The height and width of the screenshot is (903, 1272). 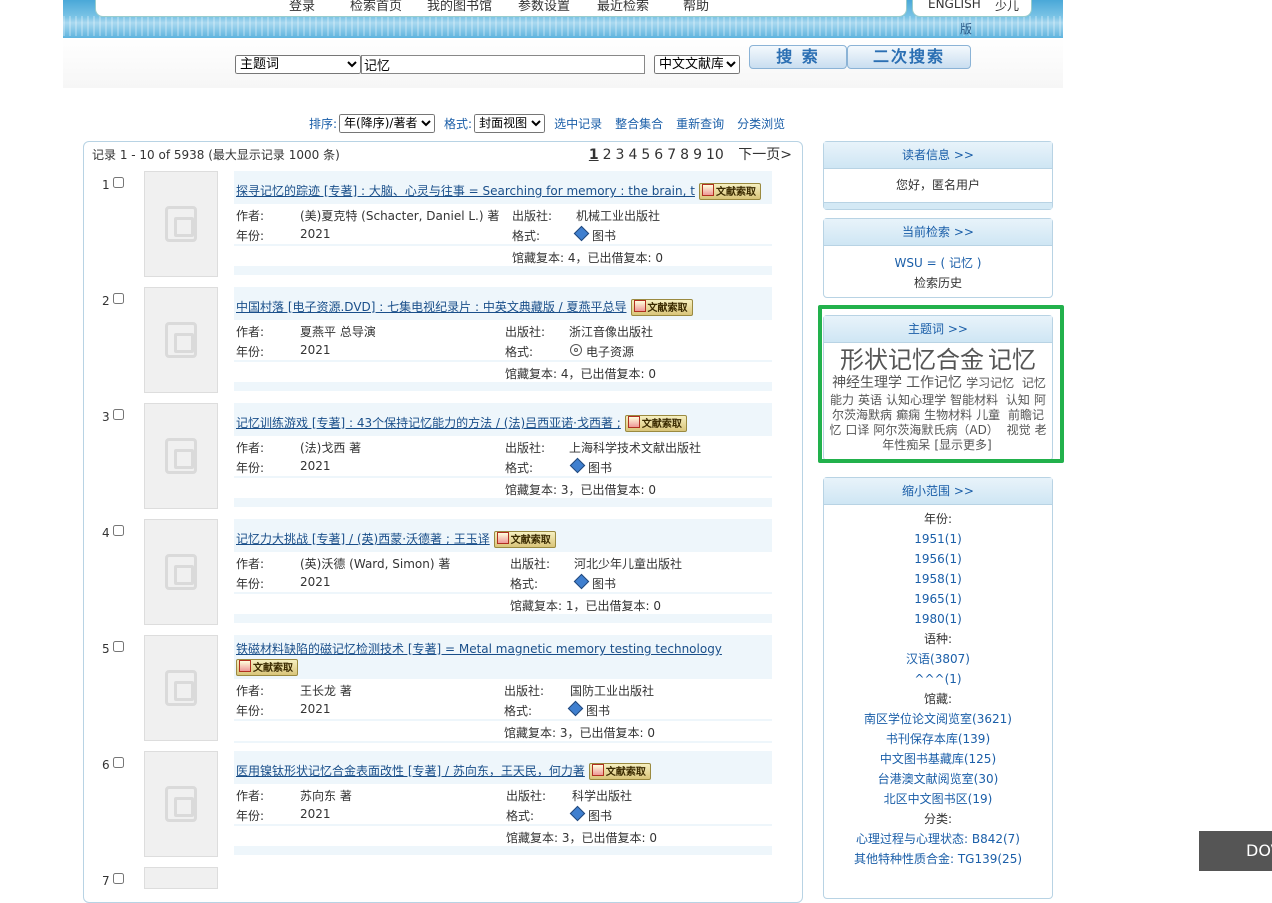 I want to click on lang-facet: 汉语(3807), so click(x=938, y=659).